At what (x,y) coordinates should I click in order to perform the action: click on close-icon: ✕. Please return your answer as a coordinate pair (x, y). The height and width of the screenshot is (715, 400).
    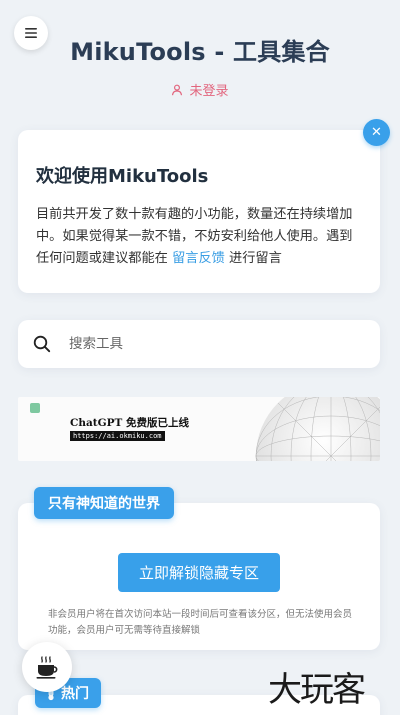
    Looking at the image, I should click on (376, 132).